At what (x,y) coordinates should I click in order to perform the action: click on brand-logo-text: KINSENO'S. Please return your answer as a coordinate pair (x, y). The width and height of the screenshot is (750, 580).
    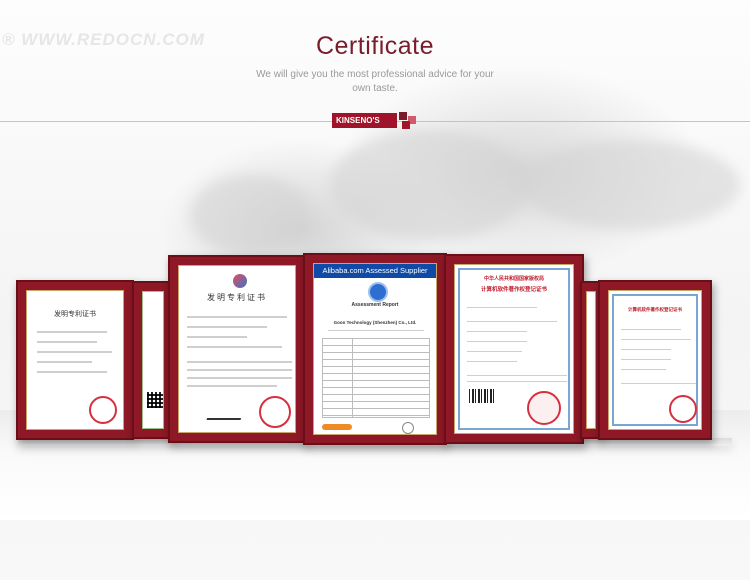
    Looking at the image, I should click on (364, 120).